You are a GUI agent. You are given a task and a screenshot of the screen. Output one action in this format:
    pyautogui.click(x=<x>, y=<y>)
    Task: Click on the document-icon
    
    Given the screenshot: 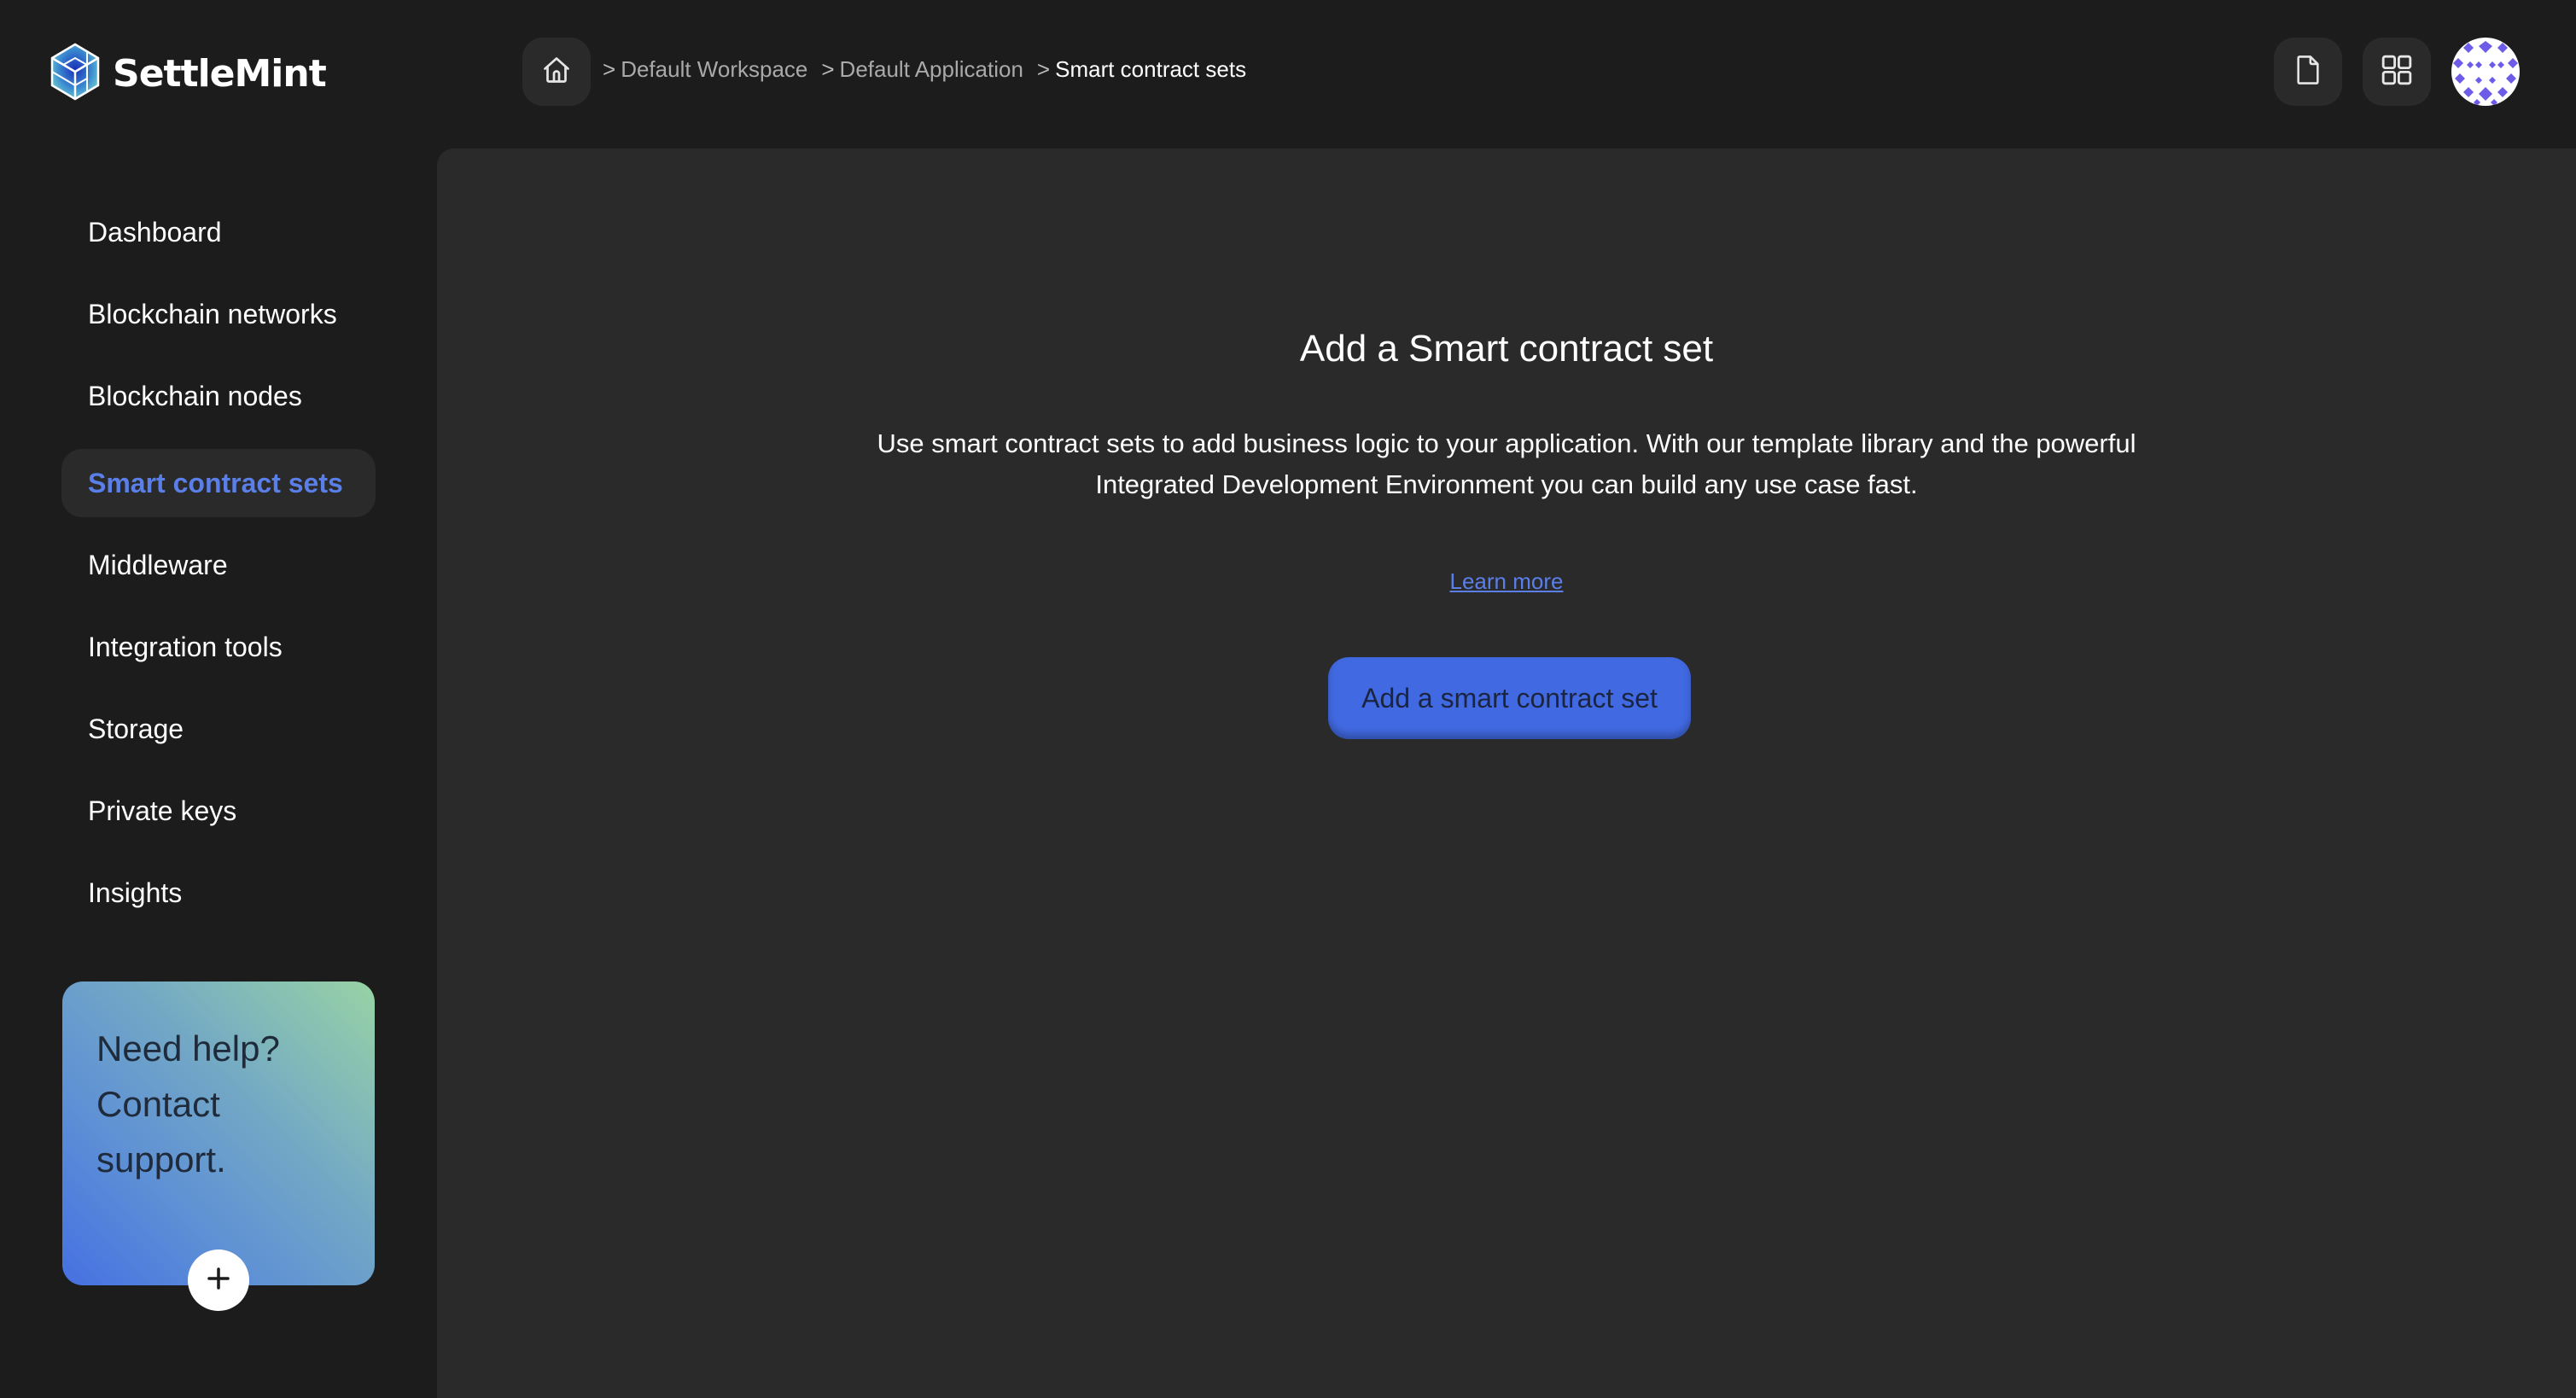 What is the action you would take?
    pyautogui.click(x=2307, y=72)
    